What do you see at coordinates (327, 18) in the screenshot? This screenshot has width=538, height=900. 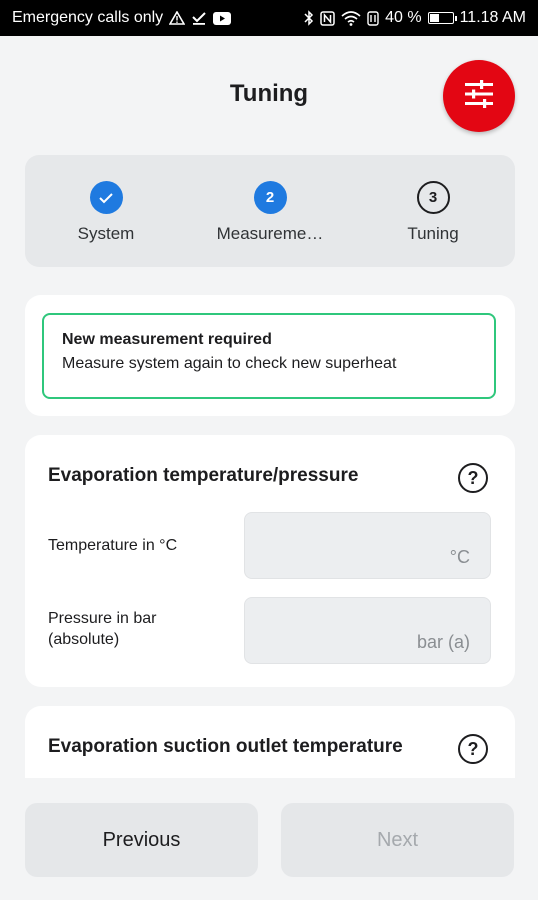 I see `nfc-icon` at bounding box center [327, 18].